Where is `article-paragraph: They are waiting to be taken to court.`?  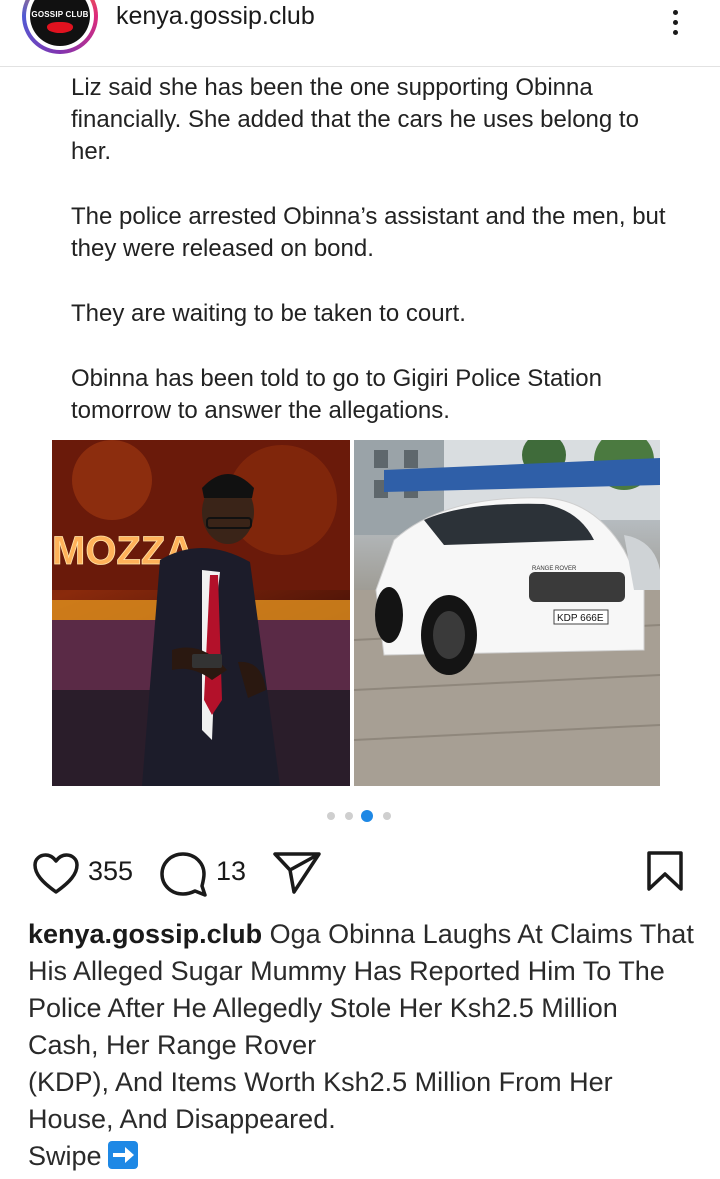
article-paragraph: They are waiting to be taken to court. is located at coordinates (268, 313).